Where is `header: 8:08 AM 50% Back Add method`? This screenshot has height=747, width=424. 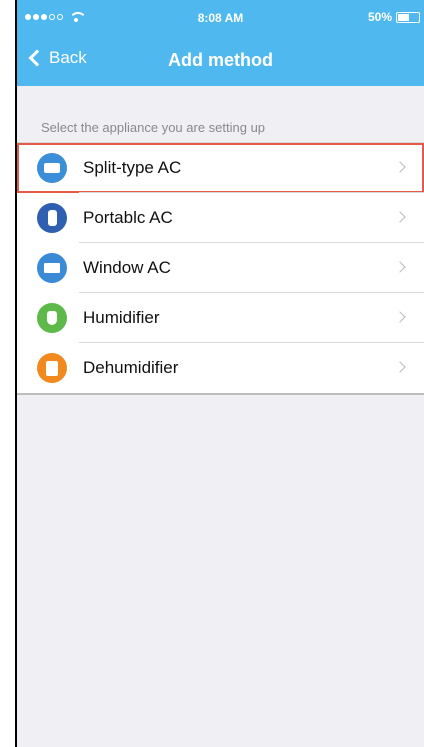
header: 8:08 AM 50% Back Add method is located at coordinates (220, 43).